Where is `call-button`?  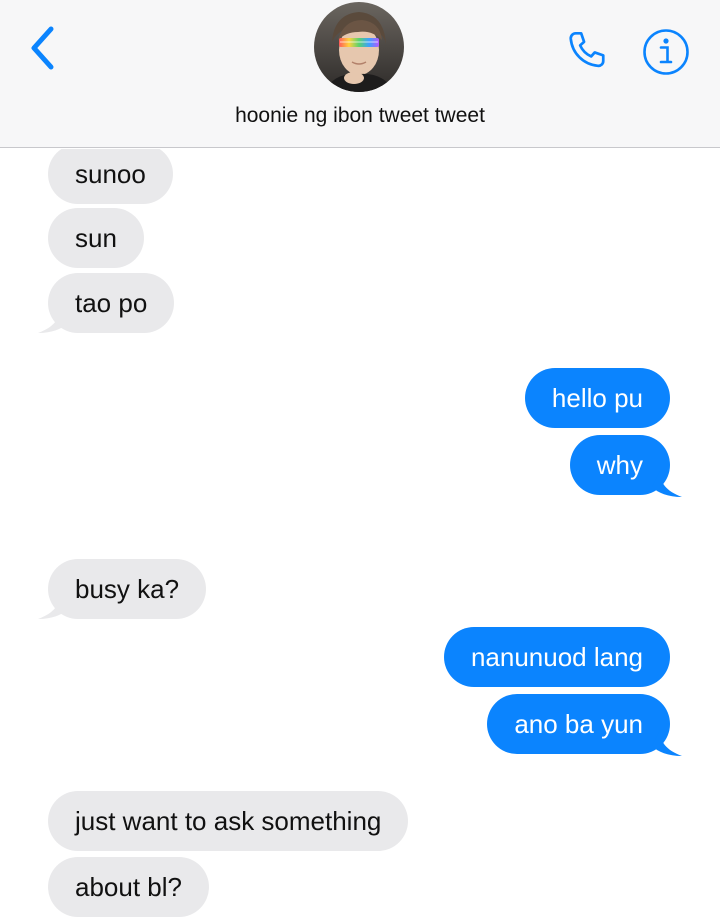 call-button is located at coordinates (587, 51).